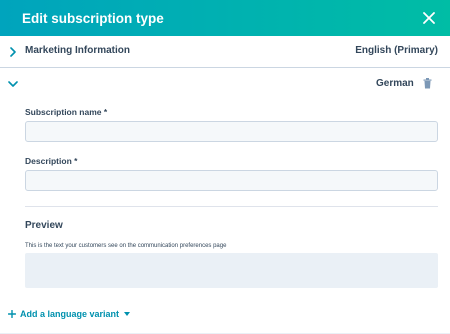 The image size is (450, 334). Describe the element at coordinates (231, 131) in the screenshot. I see `subscription-name-input` at that location.